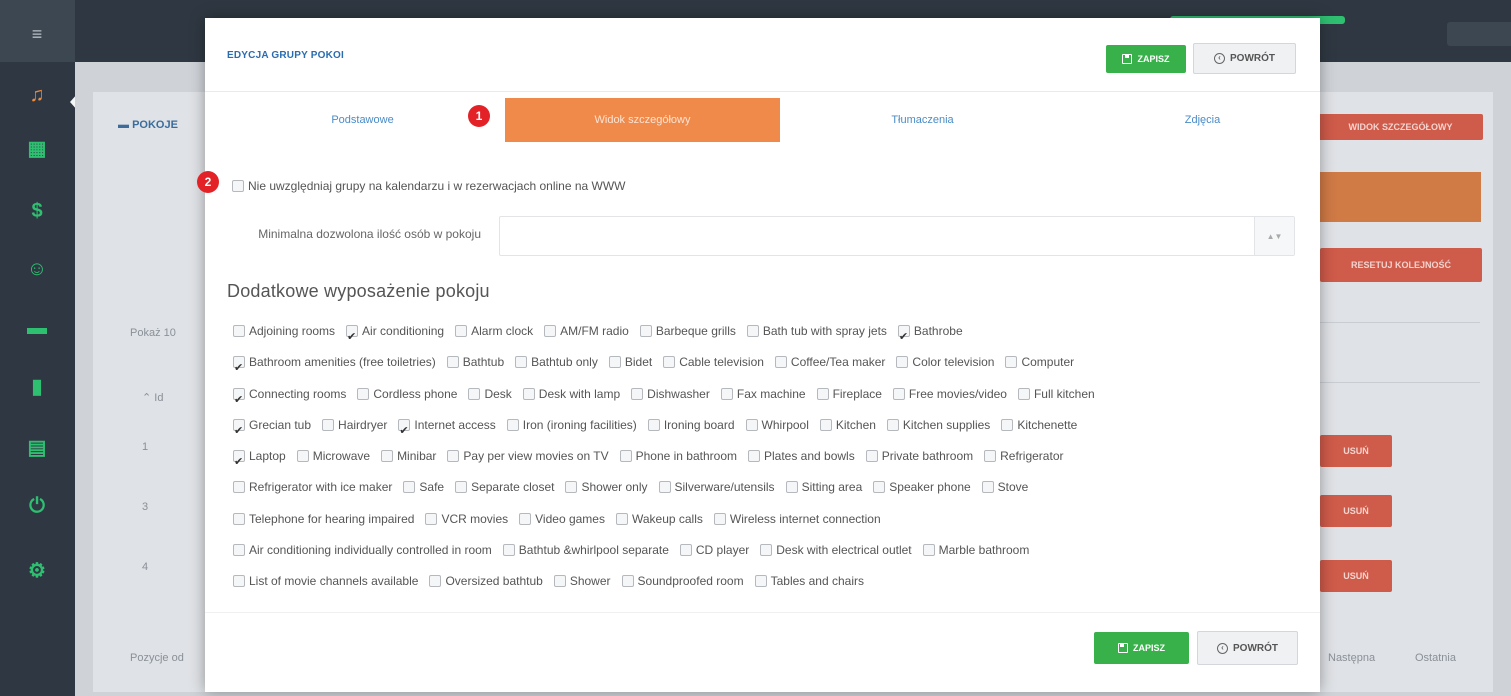 This screenshot has height=696, width=1511. Describe the element at coordinates (1356, 511) in the screenshot. I see `background-delete-button-2: USUŃ` at that location.